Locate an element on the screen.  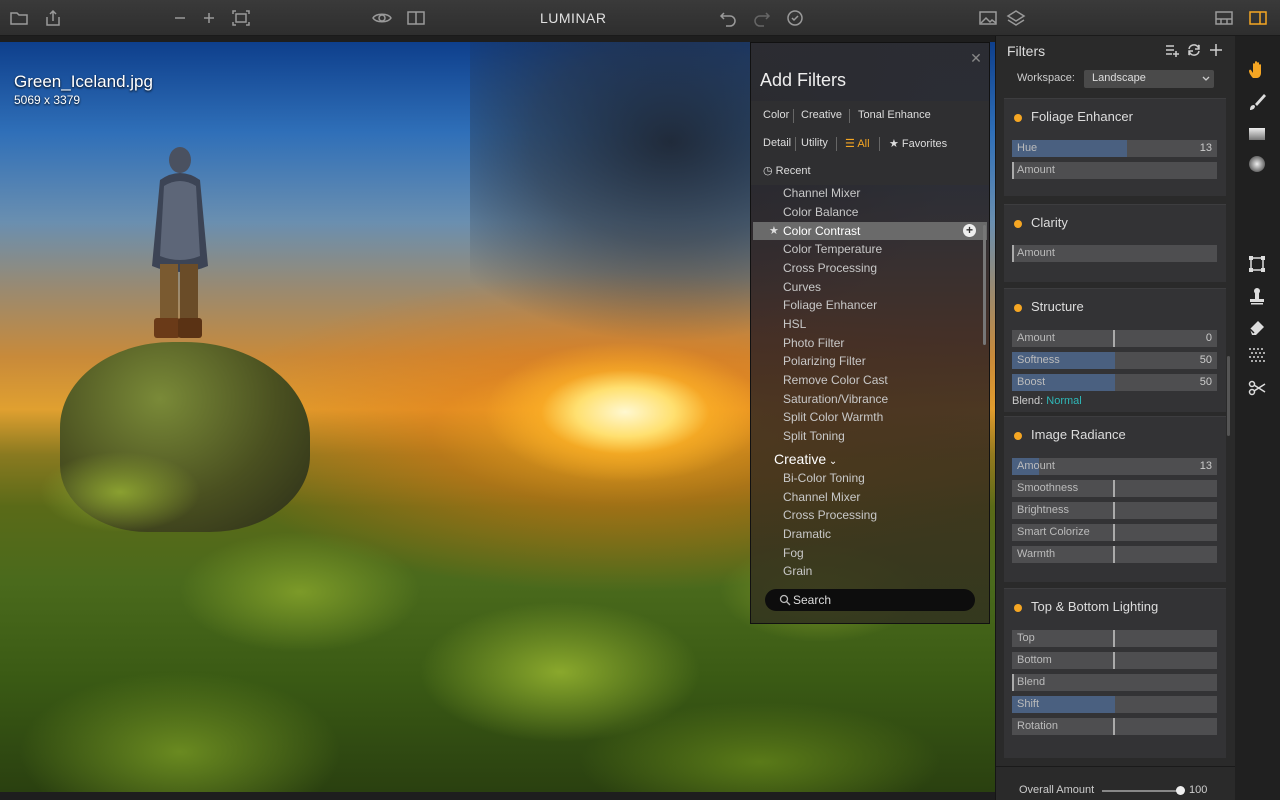
tab-utility: Utility is located at coordinates (814, 143).